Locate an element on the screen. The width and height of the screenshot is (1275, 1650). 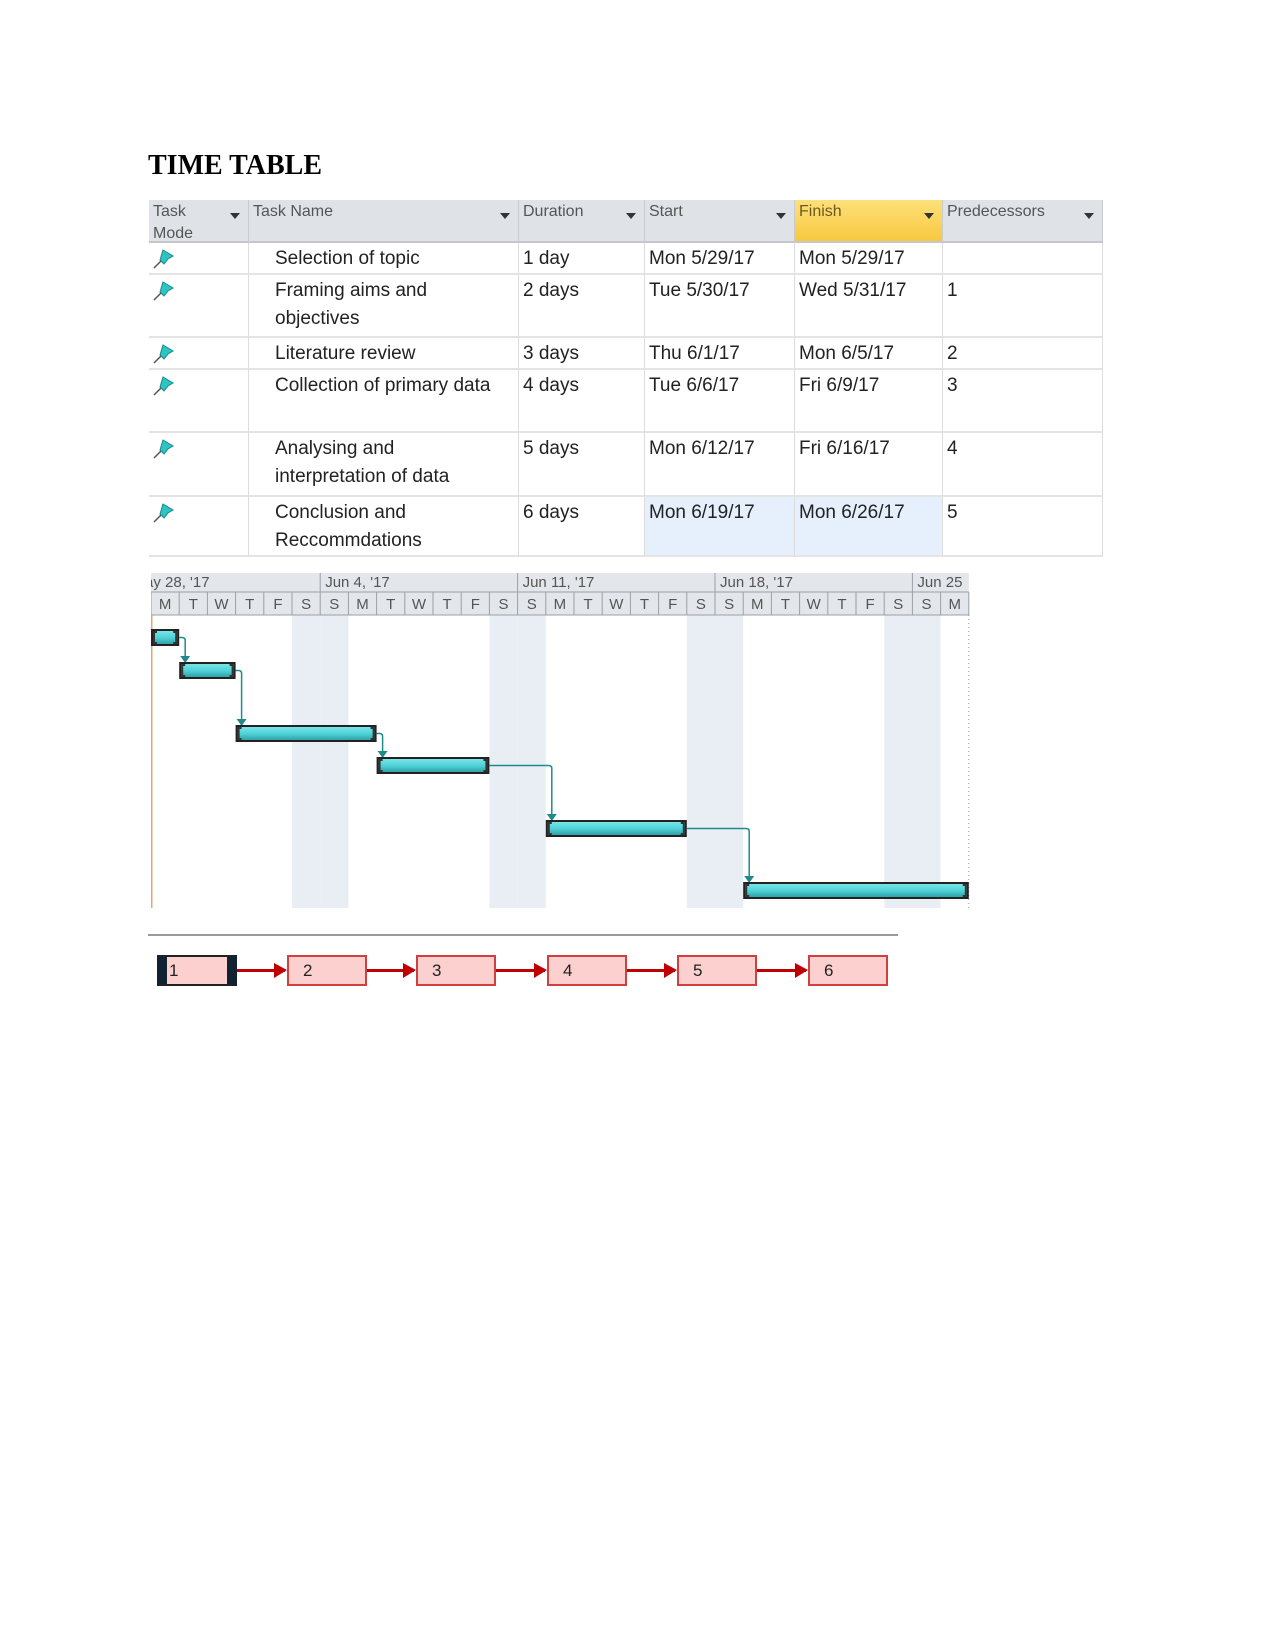
column-header-label: Duration is located at coordinates (553, 211).